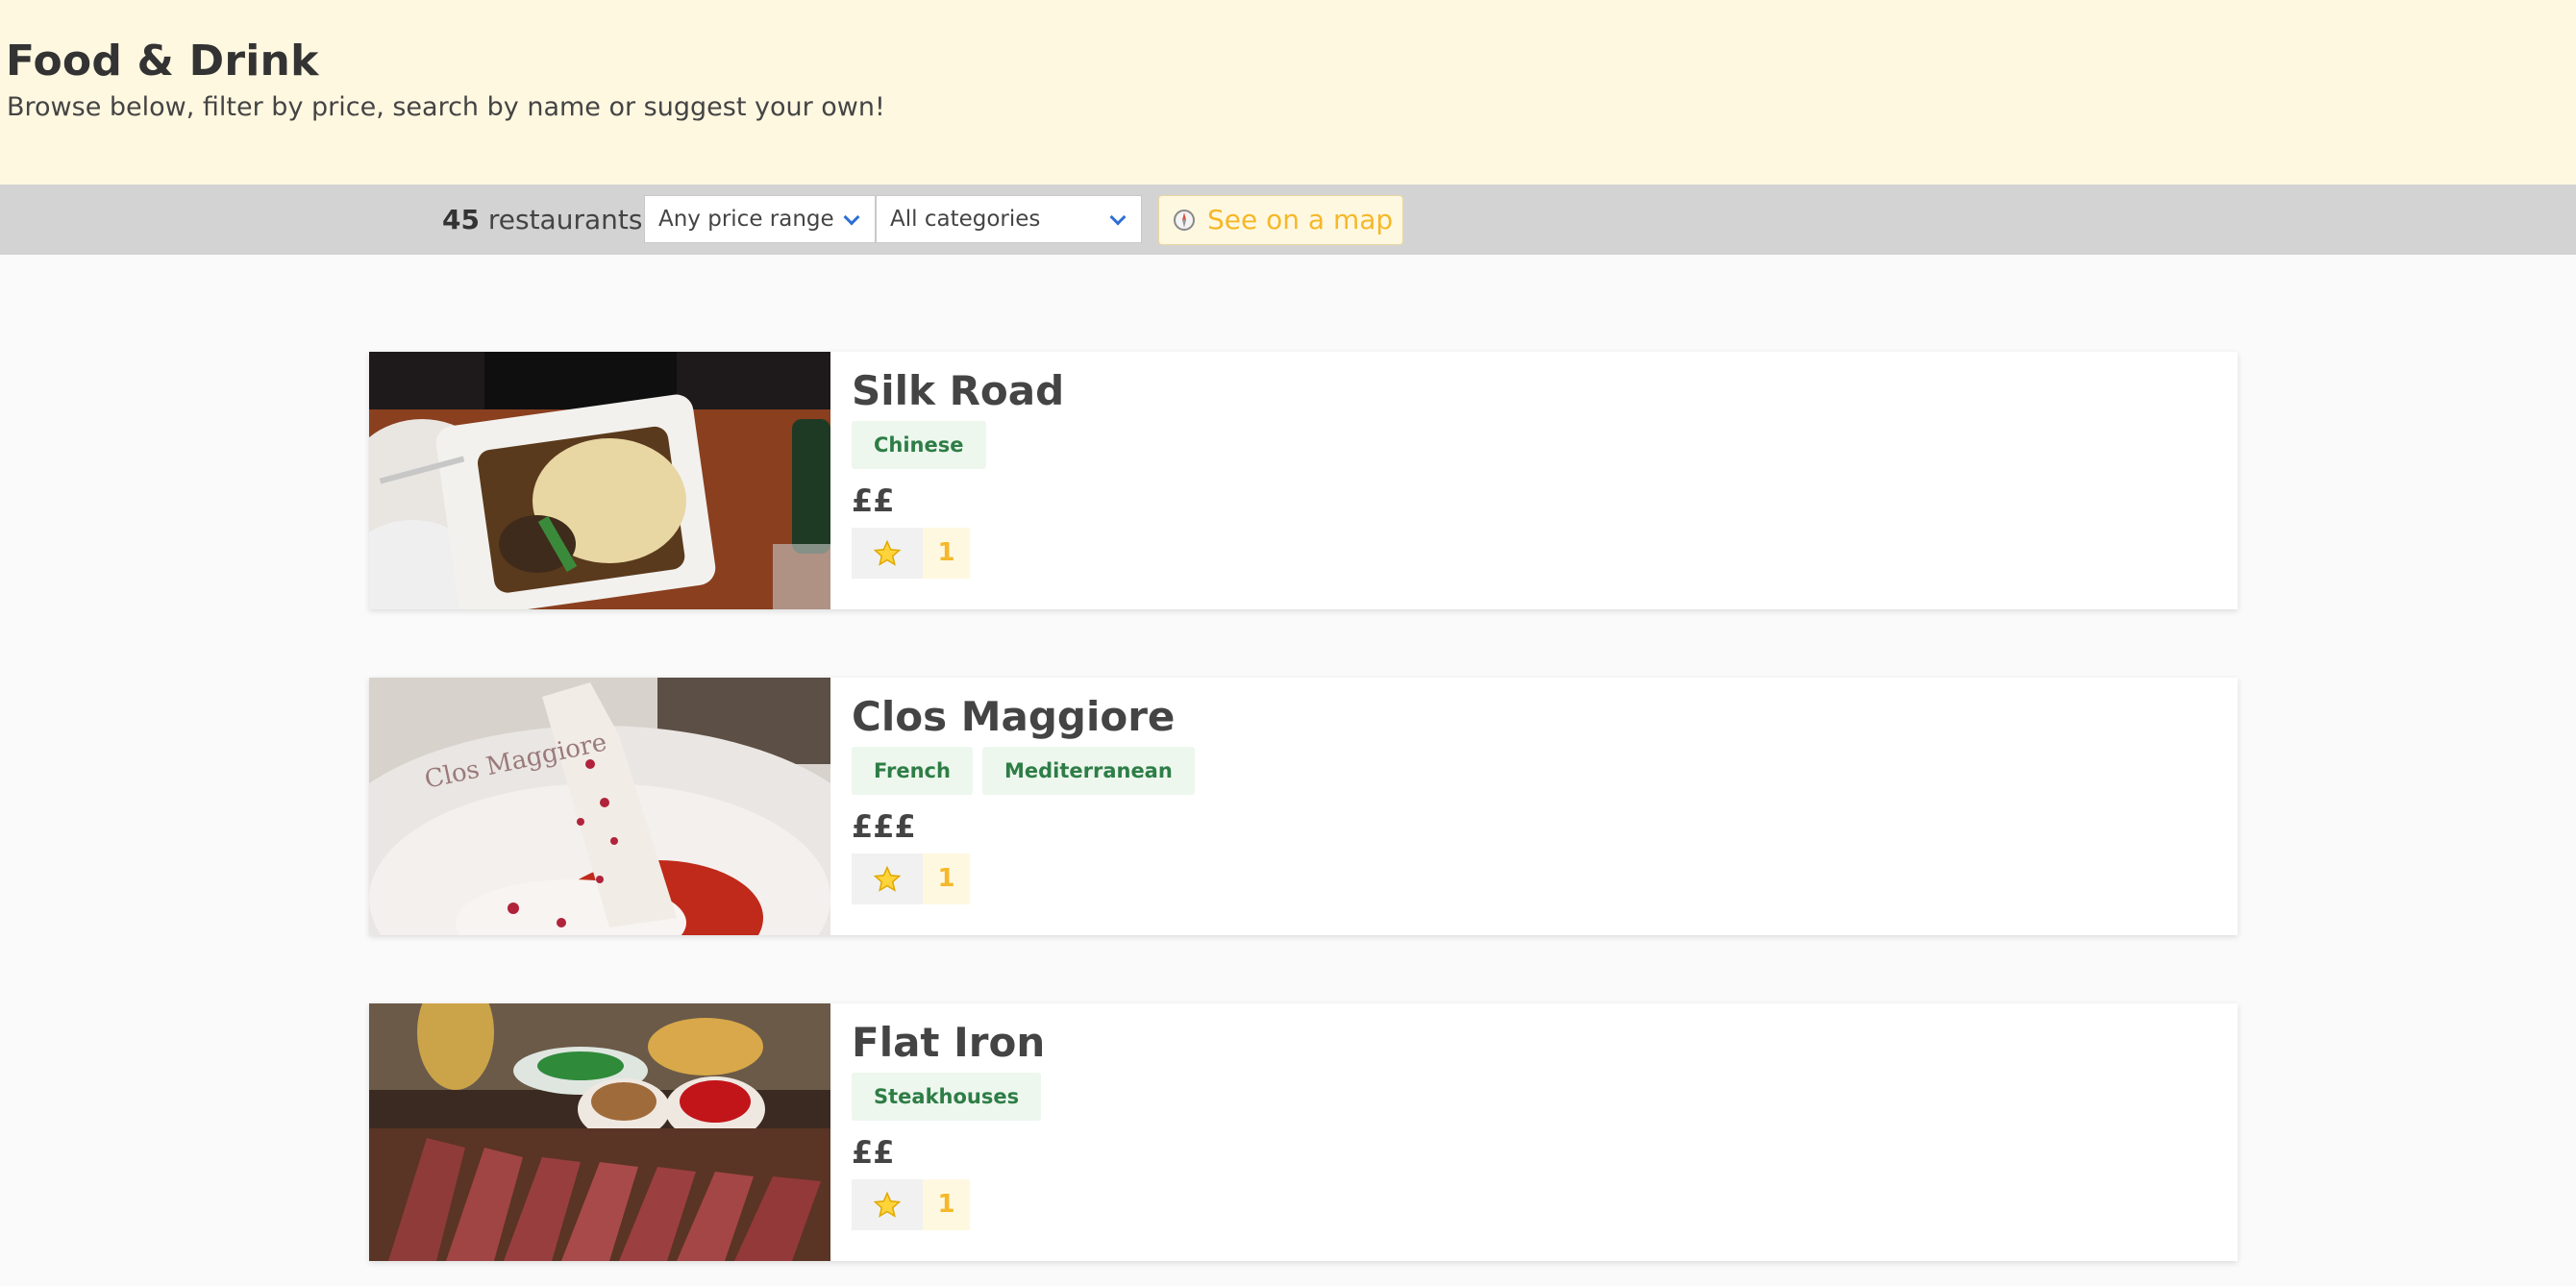  I want to click on tag-list: French Mediterranean, so click(1024, 771).